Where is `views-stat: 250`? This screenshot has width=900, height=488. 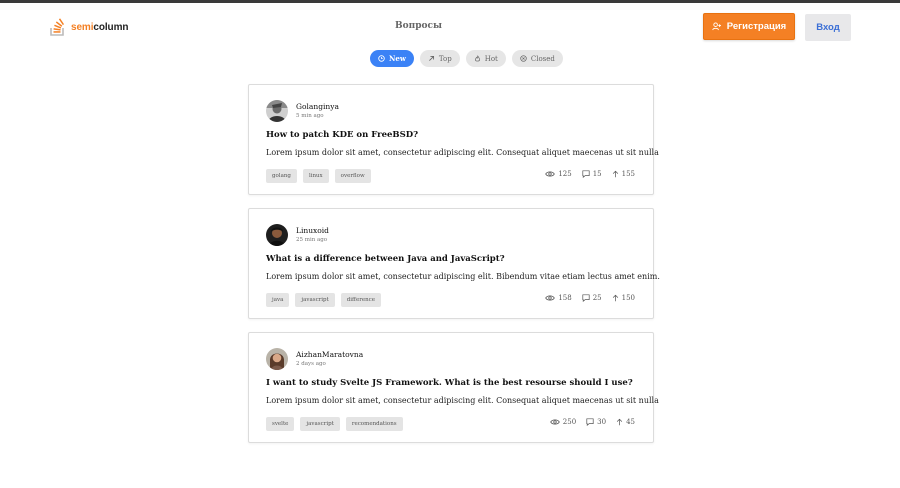
views-stat: 250 is located at coordinates (563, 422).